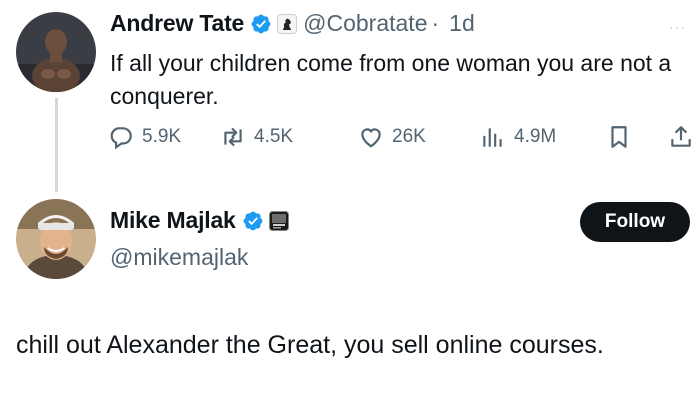 This screenshot has height=420, width=700. I want to click on author-handle: @Cobratate, so click(365, 23).